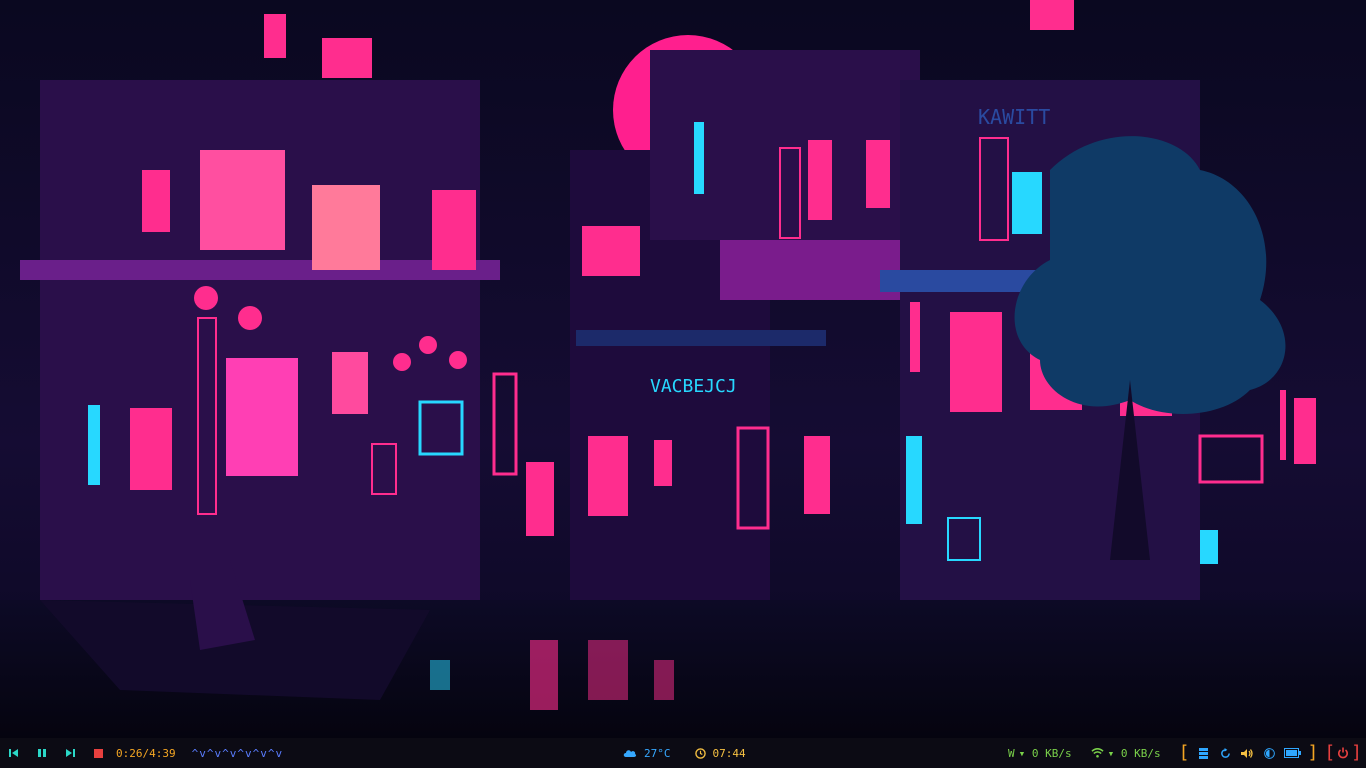 The width and height of the screenshot is (1366, 768). I want to click on volume-icon, so click(1247, 753).